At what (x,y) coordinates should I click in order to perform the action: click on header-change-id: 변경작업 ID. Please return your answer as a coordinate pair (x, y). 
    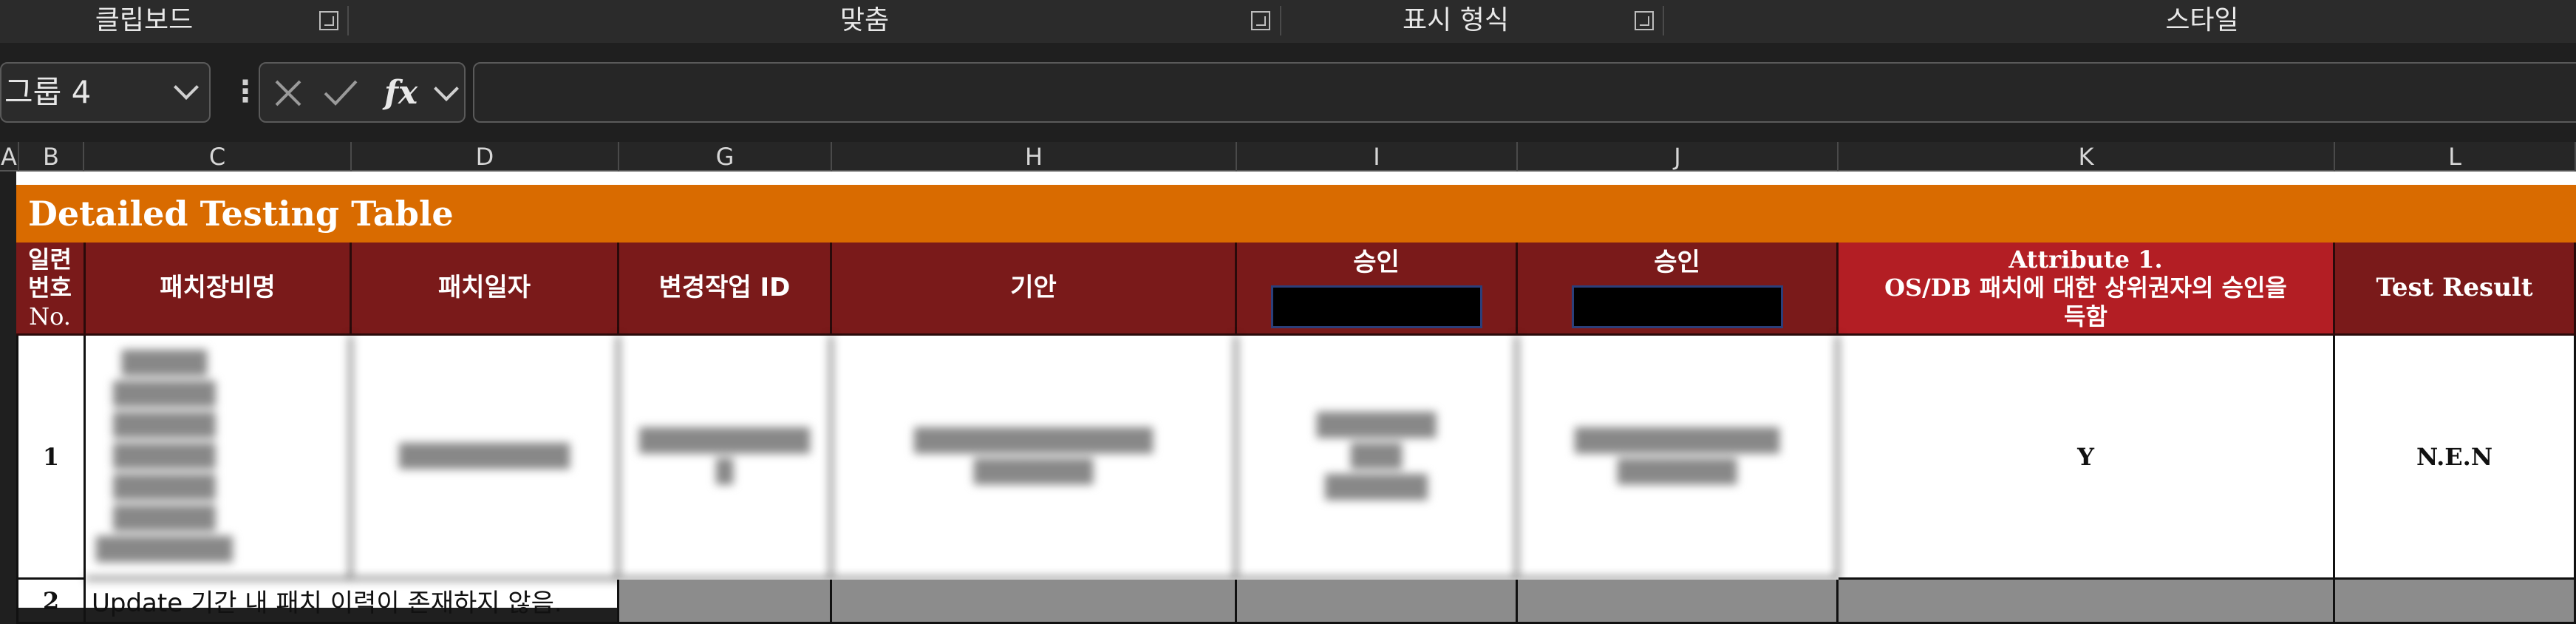
    Looking at the image, I should click on (725, 289).